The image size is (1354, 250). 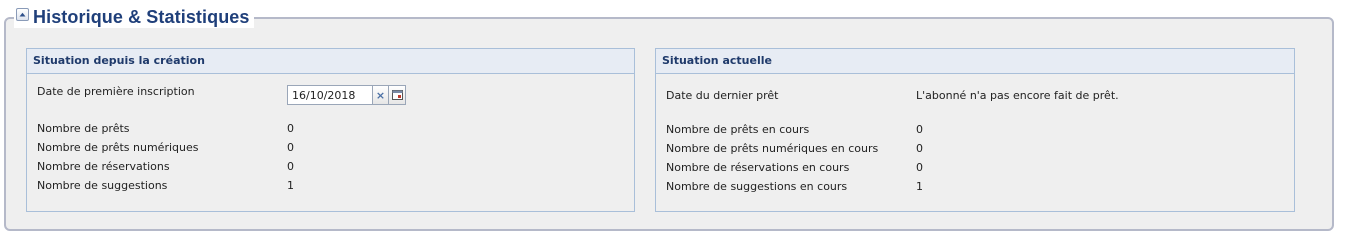 What do you see at coordinates (290, 166) in the screenshot?
I see `reservations-value: 0` at bounding box center [290, 166].